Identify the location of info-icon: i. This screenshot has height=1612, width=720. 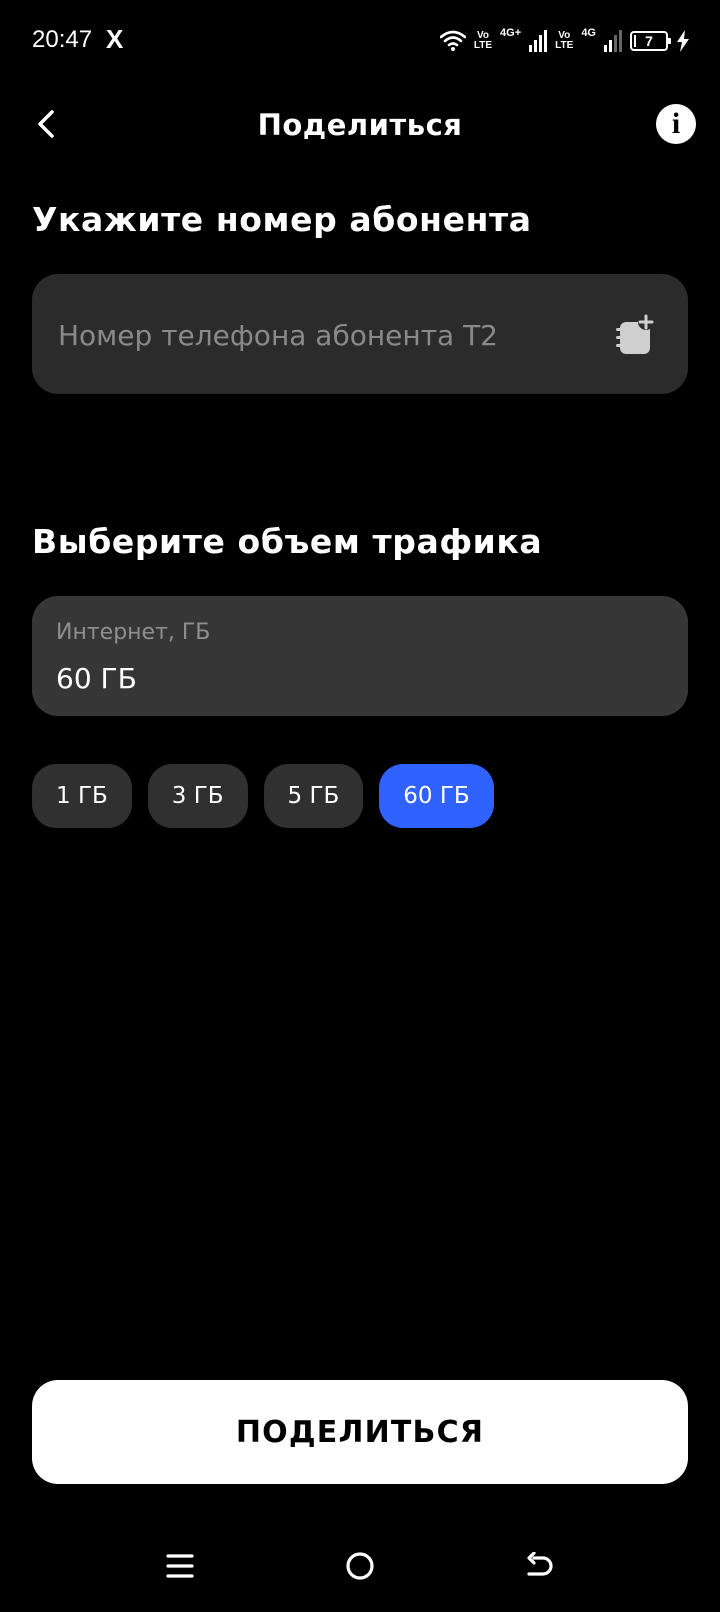
(676, 123).